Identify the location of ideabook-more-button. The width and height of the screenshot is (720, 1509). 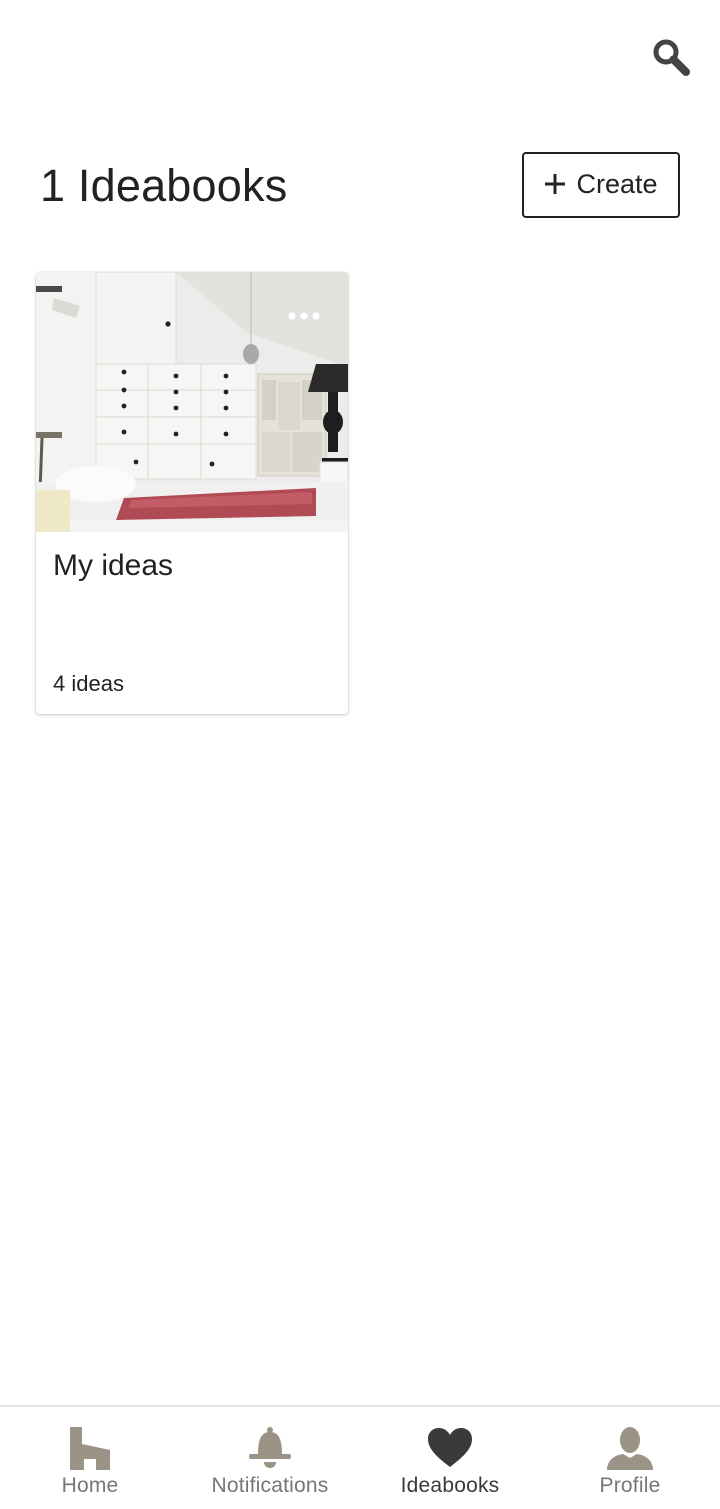
(304, 316).